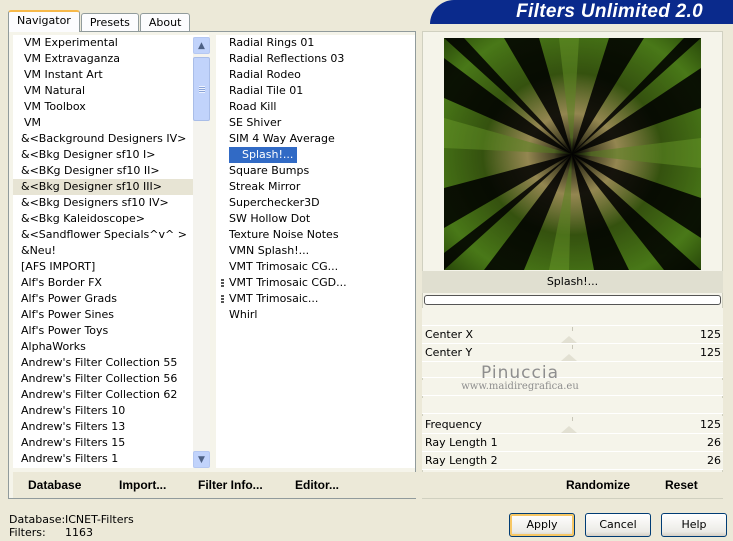  Describe the element at coordinates (572, 300) in the screenshot. I see `progress-bar` at that location.